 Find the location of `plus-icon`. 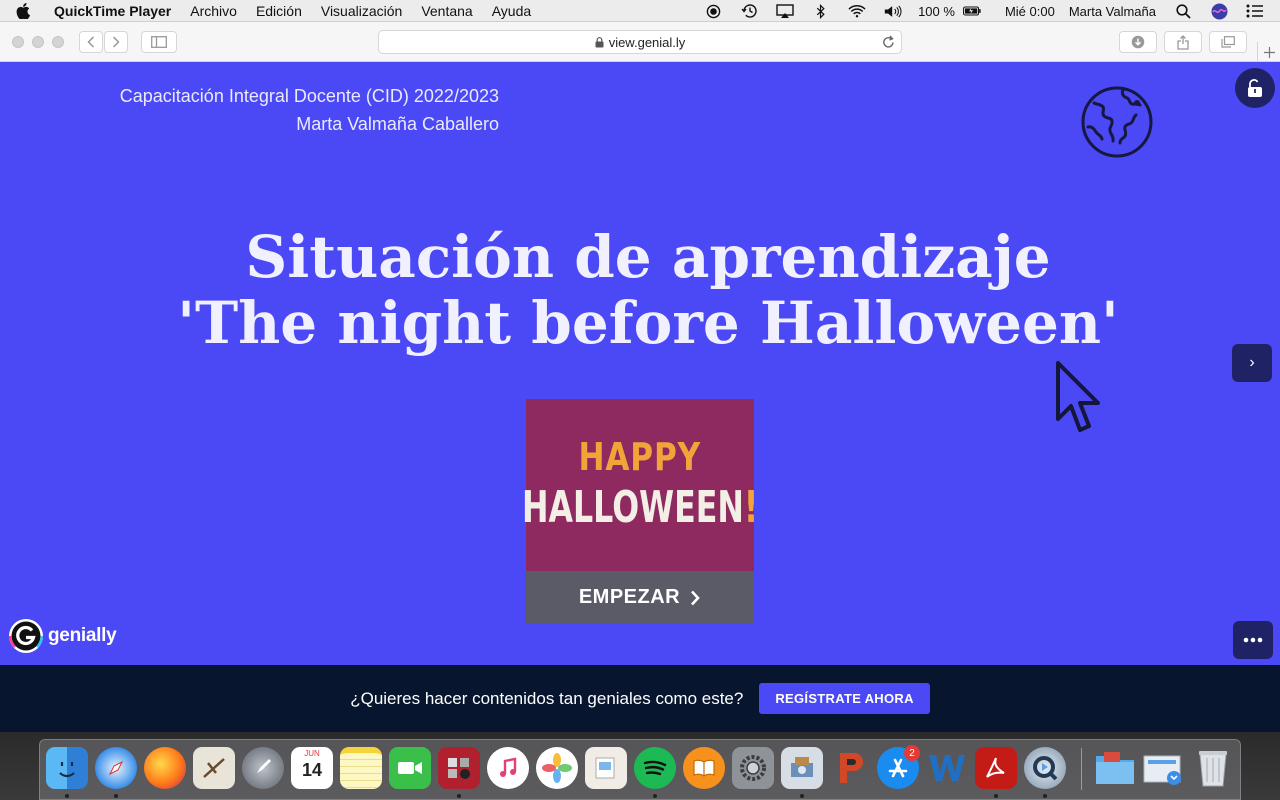

plus-icon is located at coordinates (1269, 52).